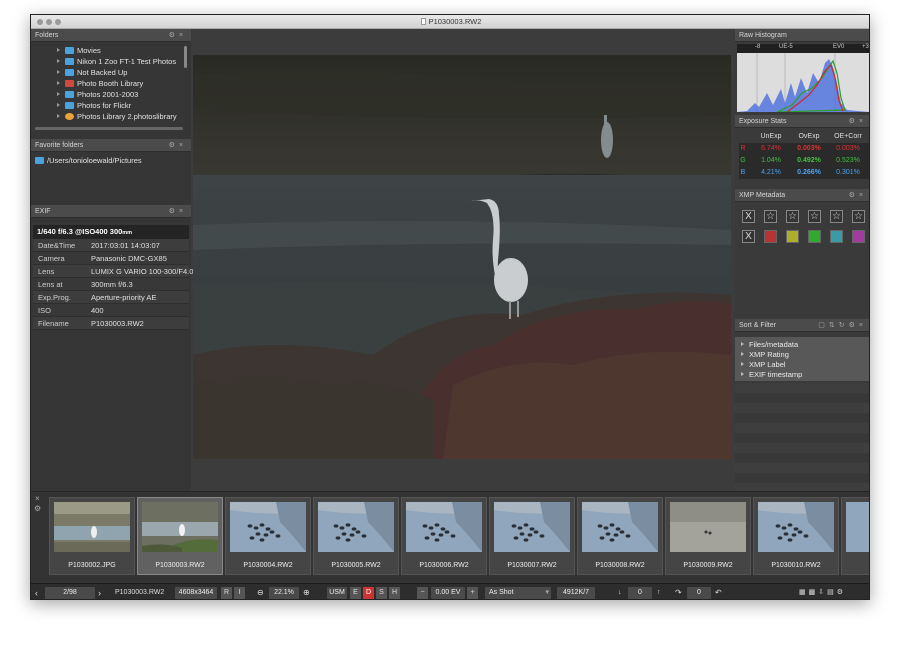 This screenshot has width=900, height=660. Describe the element at coordinates (49, 22) in the screenshot. I see `minimize-window-button` at that location.